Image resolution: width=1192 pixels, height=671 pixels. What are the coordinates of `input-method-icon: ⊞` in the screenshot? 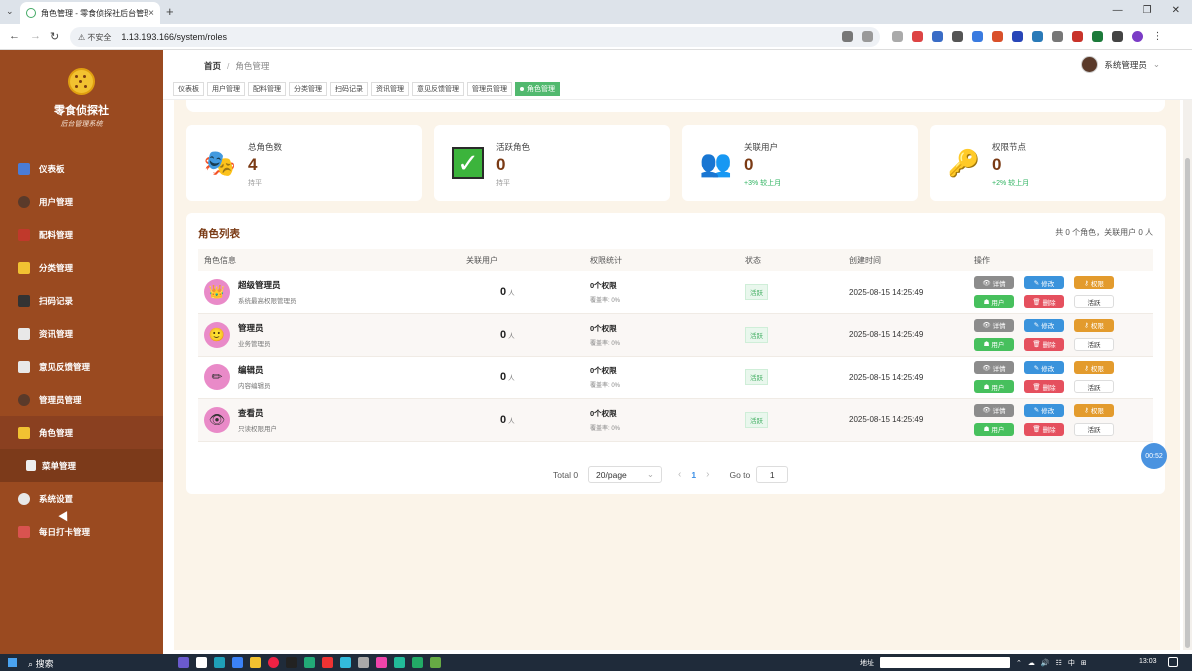 It's located at (1084, 663).